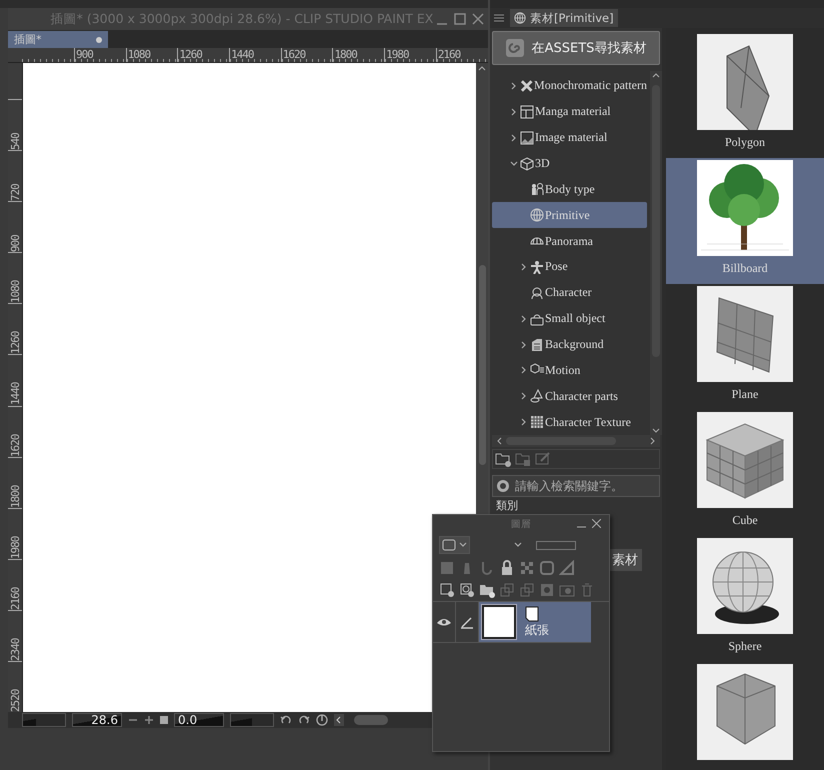 The image size is (824, 770). Describe the element at coordinates (569, 422) in the screenshot. I see `tree-item: Character Texture` at that location.